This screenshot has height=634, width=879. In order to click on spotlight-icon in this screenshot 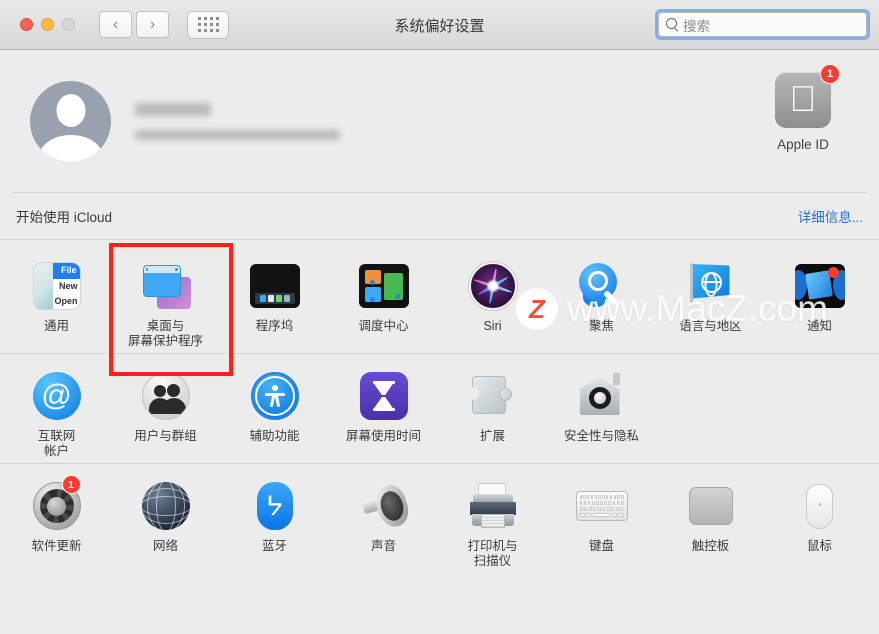, I will do `click(602, 286)`.